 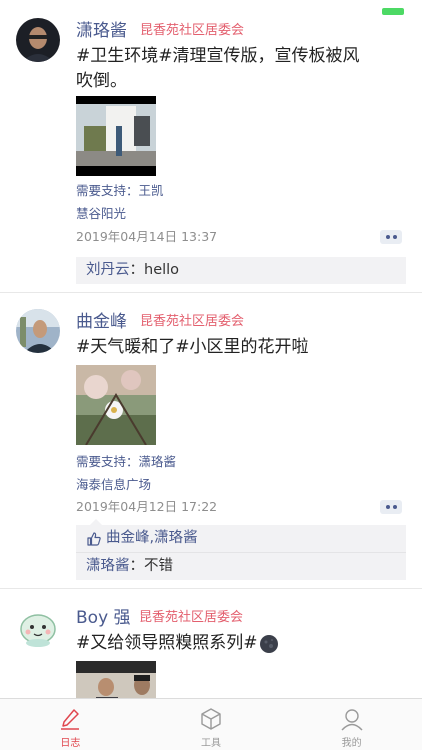 I want to click on bottom-tab-bar: 日志 工具 我的, so click(x=211, y=724).